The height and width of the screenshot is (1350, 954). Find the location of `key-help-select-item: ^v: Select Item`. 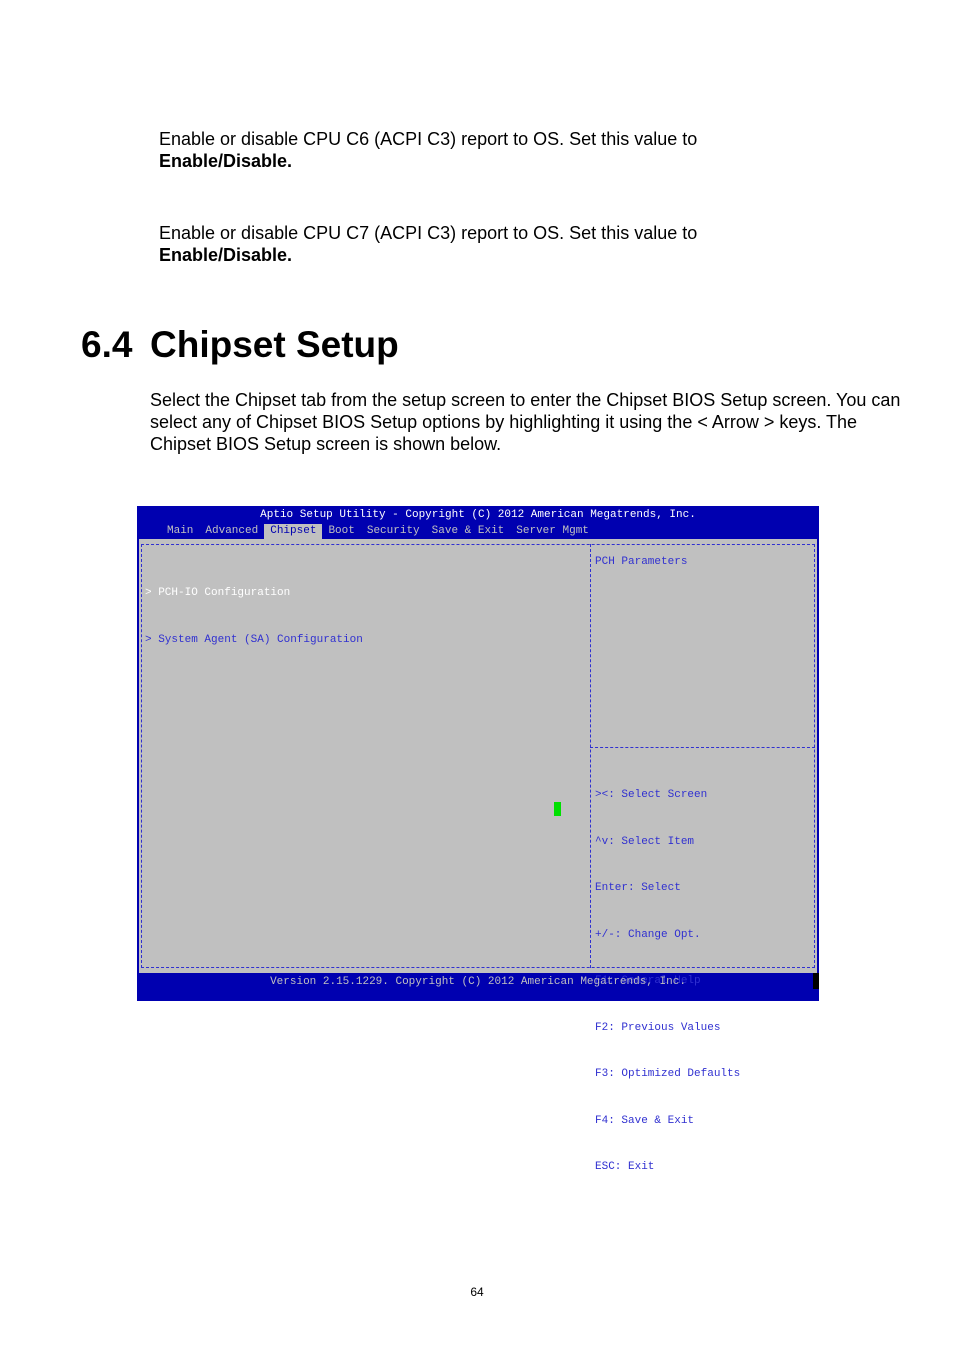

key-help-select-item: ^v: Select Item is located at coordinates (645, 841).